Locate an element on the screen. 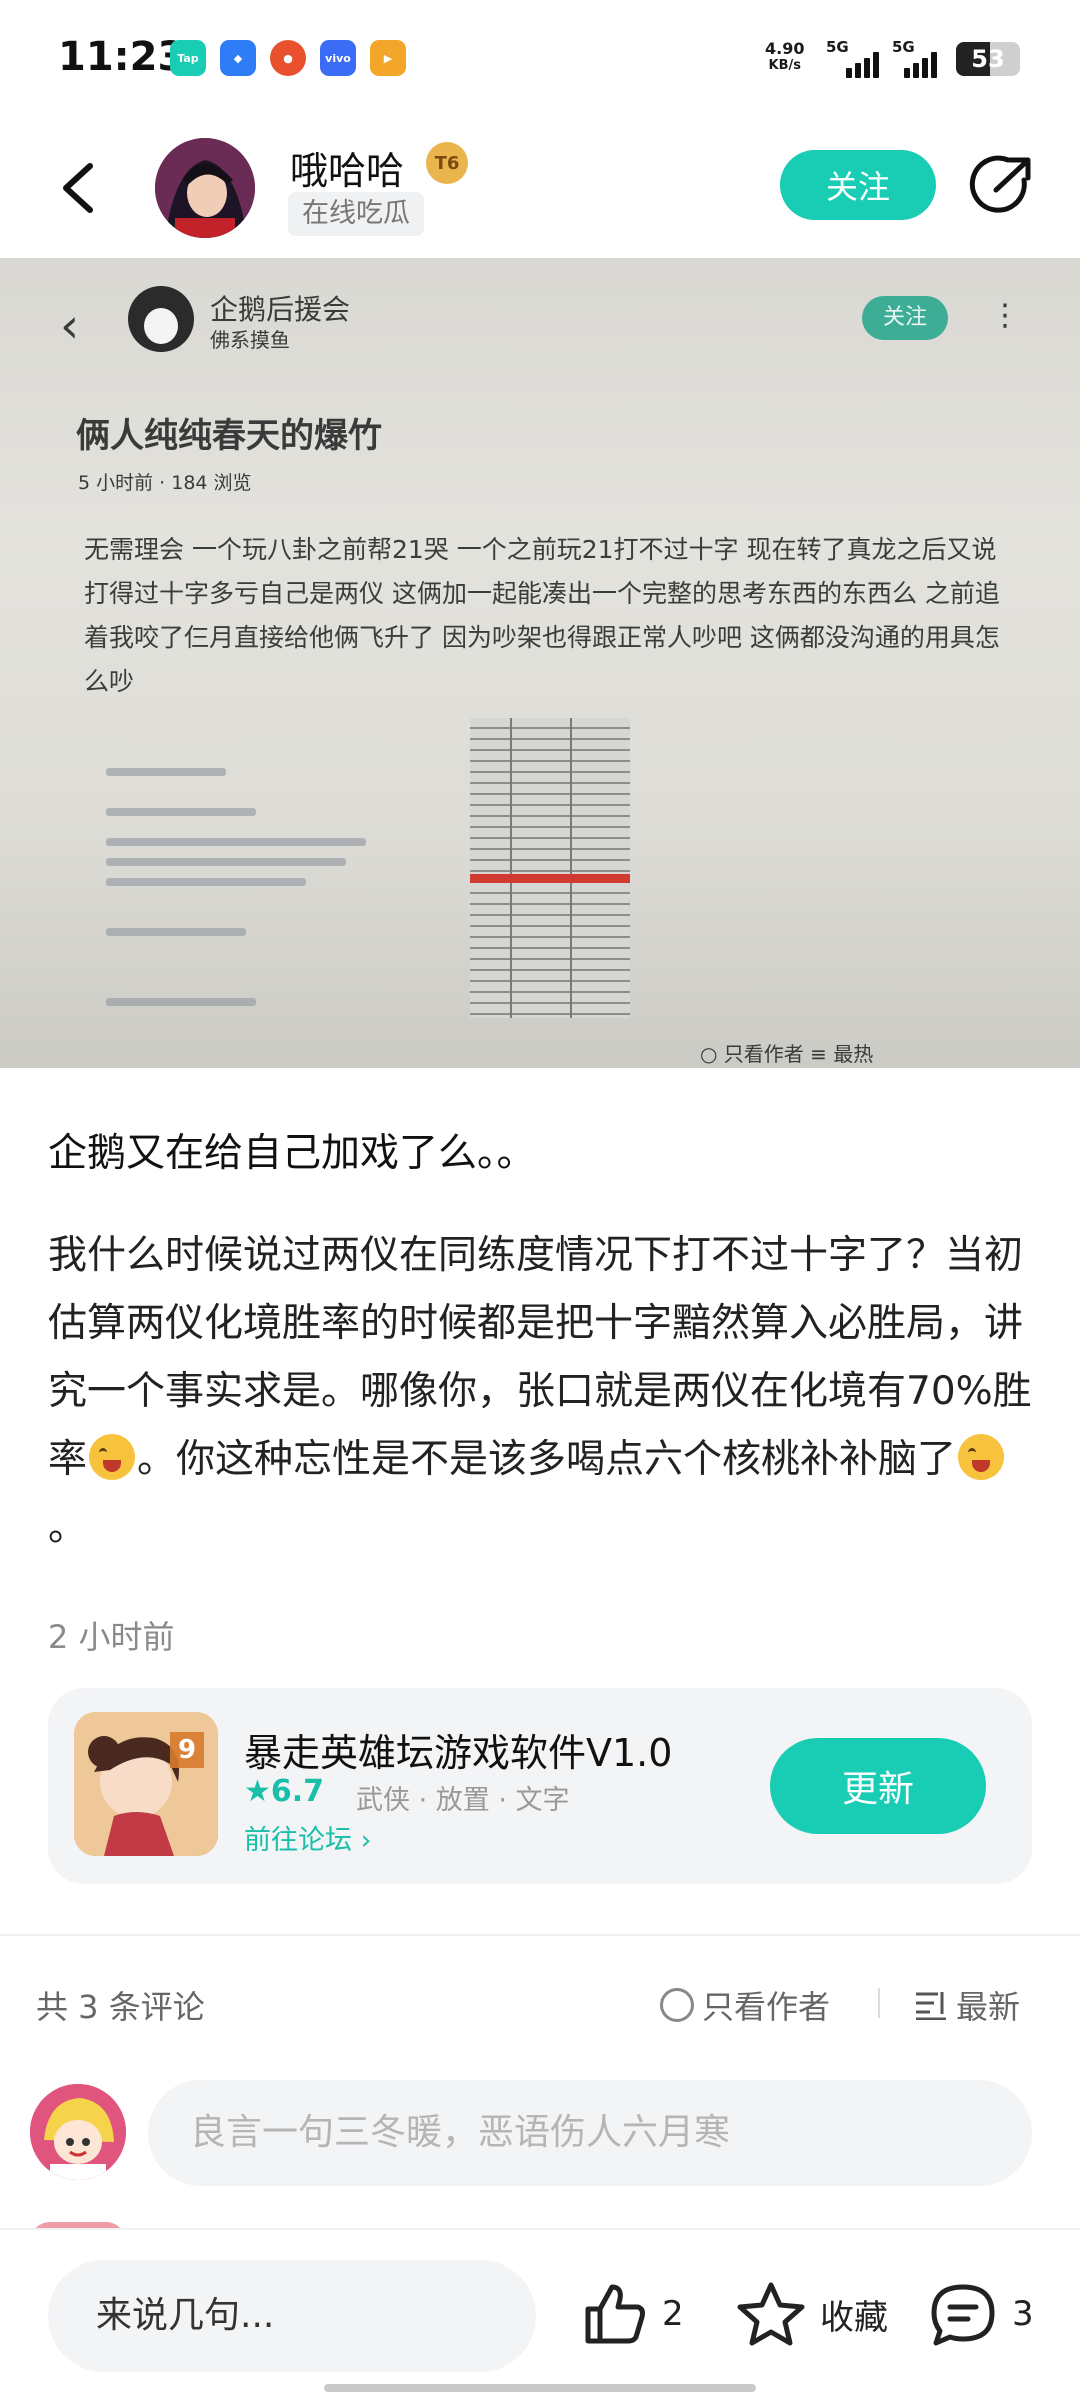 The image size is (1080, 2400). game-rating: ★6.7 is located at coordinates (284, 1791).